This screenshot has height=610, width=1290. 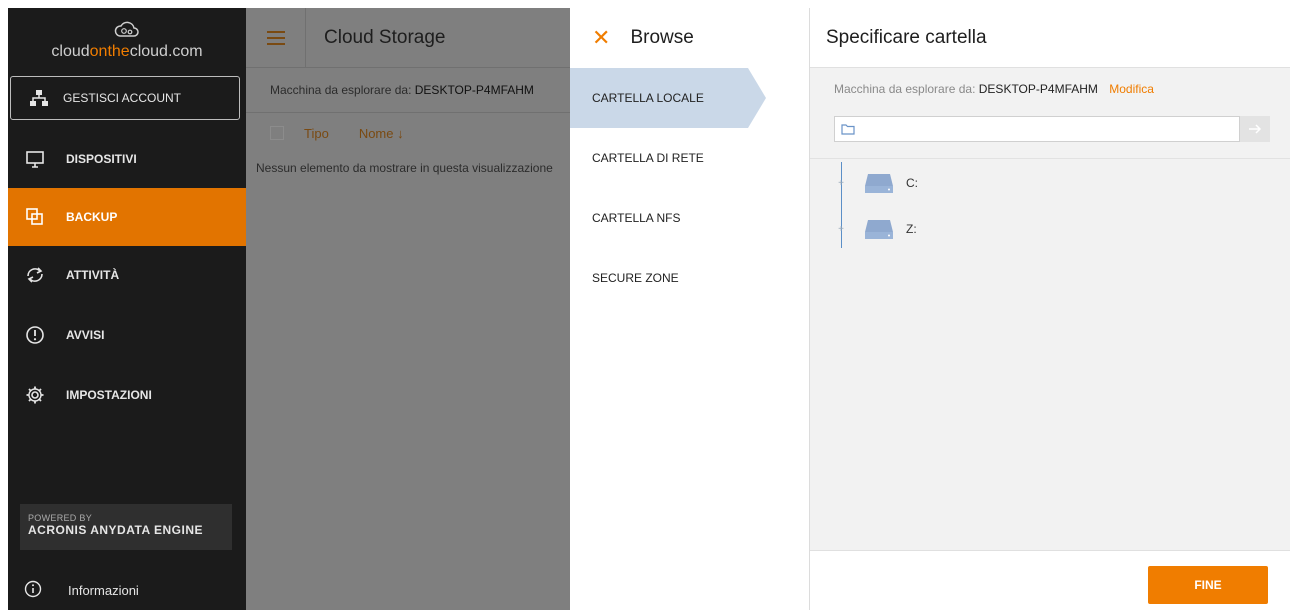 What do you see at coordinates (385, 37) in the screenshot?
I see `page-title: Cloud Storage` at bounding box center [385, 37].